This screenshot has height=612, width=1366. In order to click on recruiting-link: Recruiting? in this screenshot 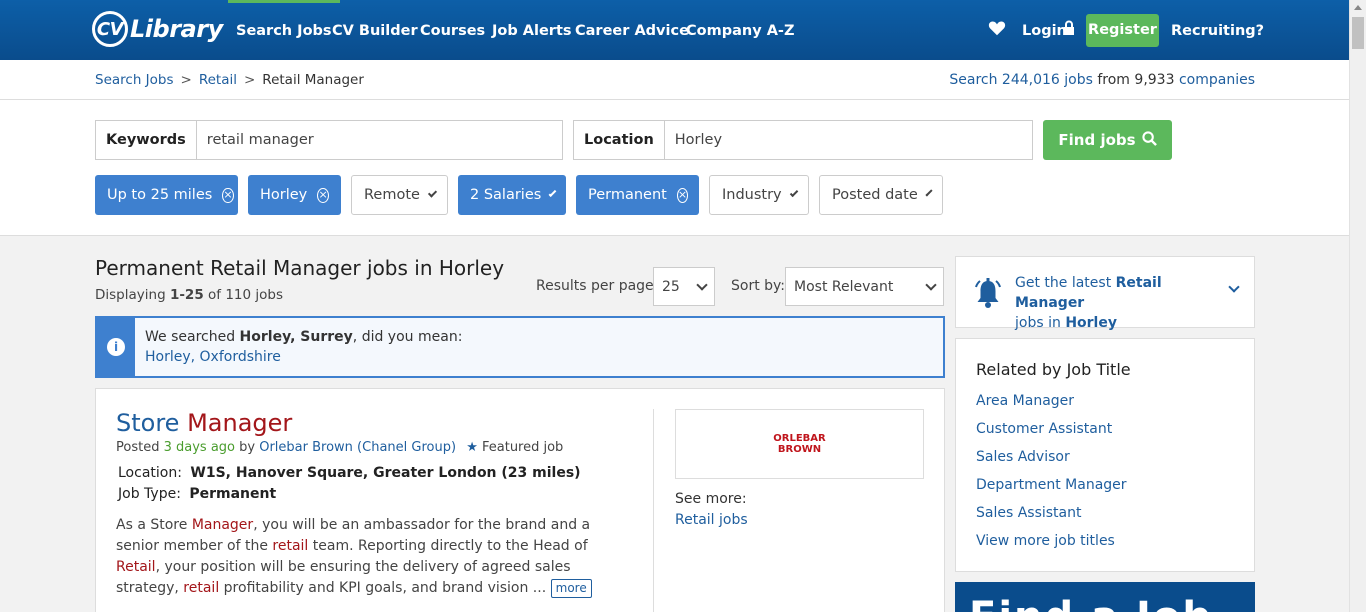, I will do `click(1217, 30)`.